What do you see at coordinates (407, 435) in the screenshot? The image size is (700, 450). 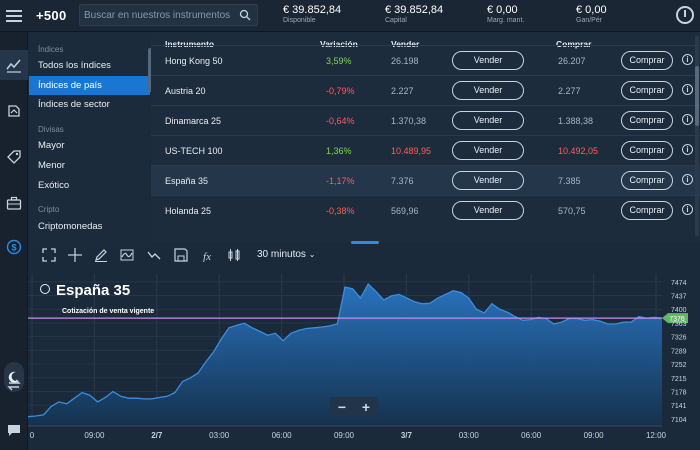 I see `x-tick-label: 3/7` at bounding box center [407, 435].